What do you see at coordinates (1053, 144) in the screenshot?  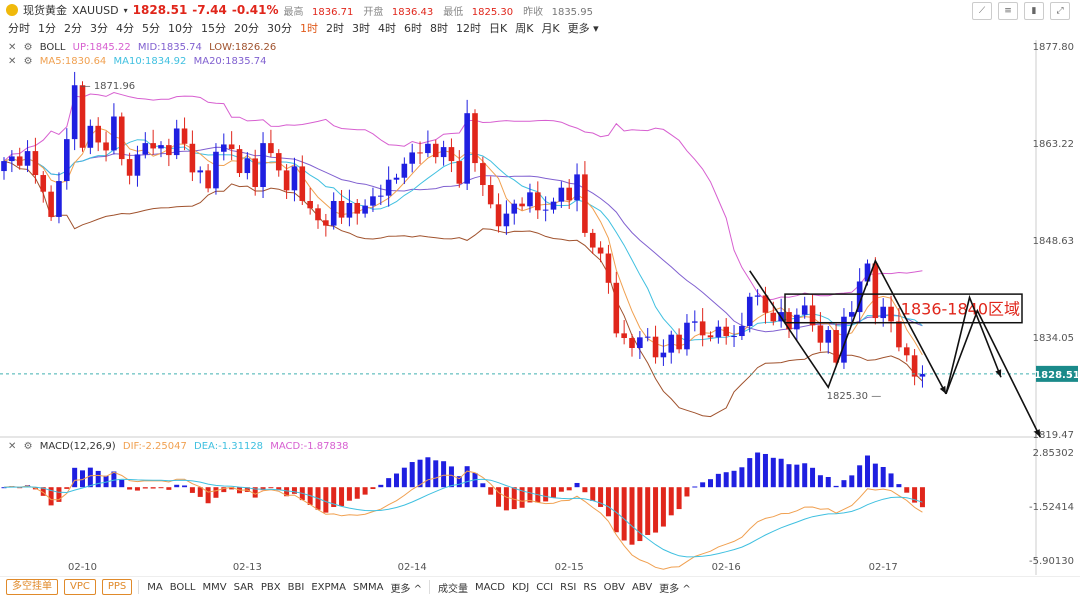 I see `y-tick-label: 1863.22` at bounding box center [1053, 144].